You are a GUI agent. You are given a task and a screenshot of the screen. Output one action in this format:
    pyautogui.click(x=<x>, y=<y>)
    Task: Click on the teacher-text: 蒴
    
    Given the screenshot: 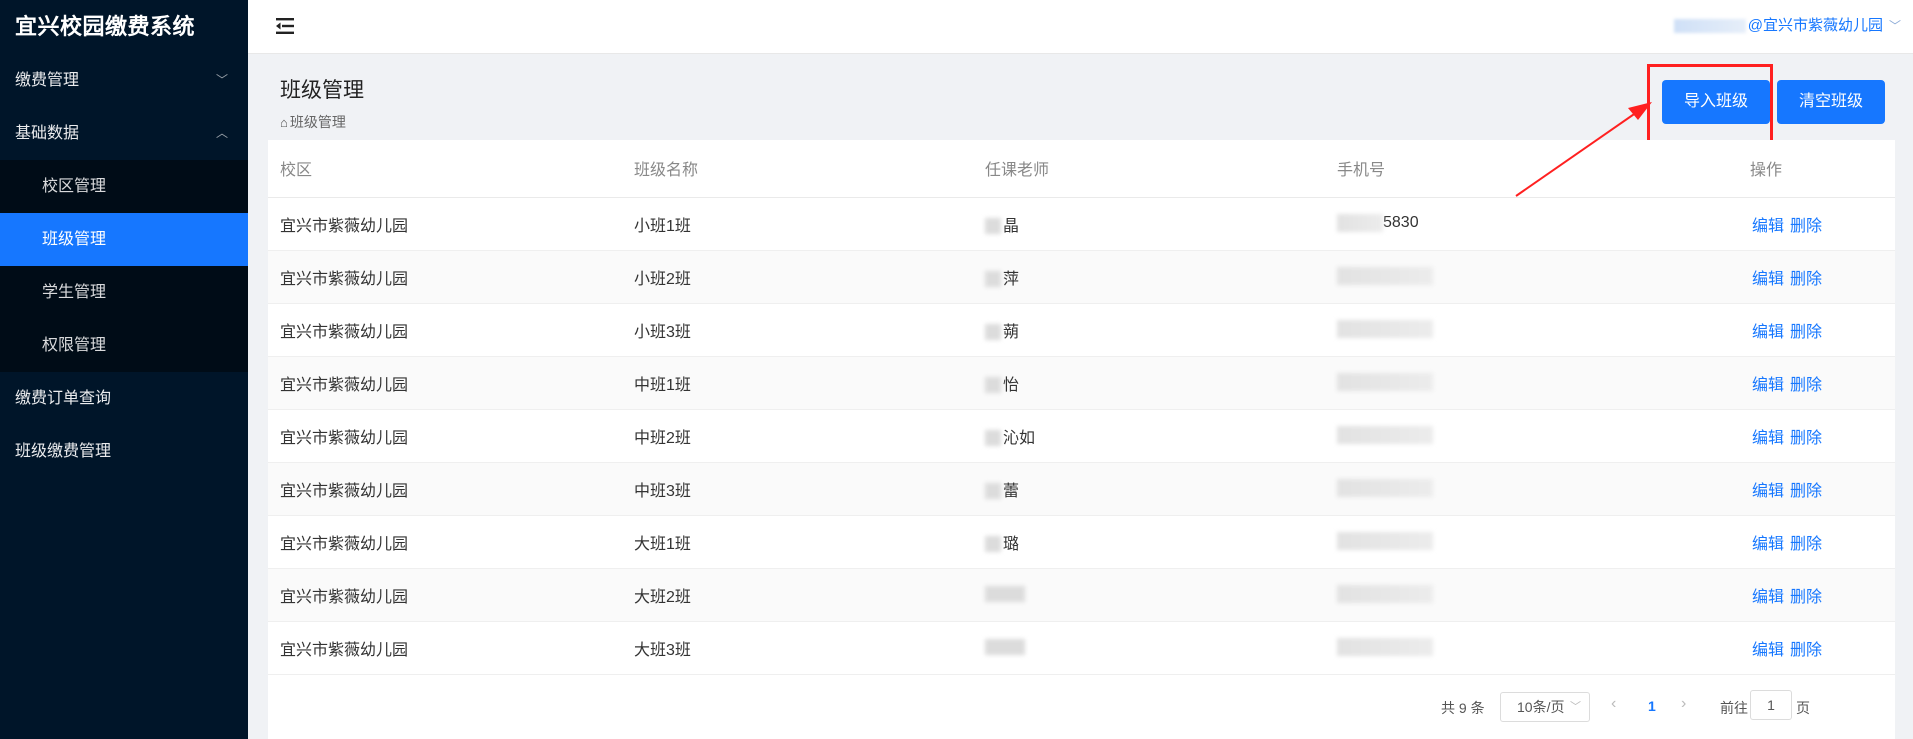 What is the action you would take?
    pyautogui.click(x=1011, y=332)
    